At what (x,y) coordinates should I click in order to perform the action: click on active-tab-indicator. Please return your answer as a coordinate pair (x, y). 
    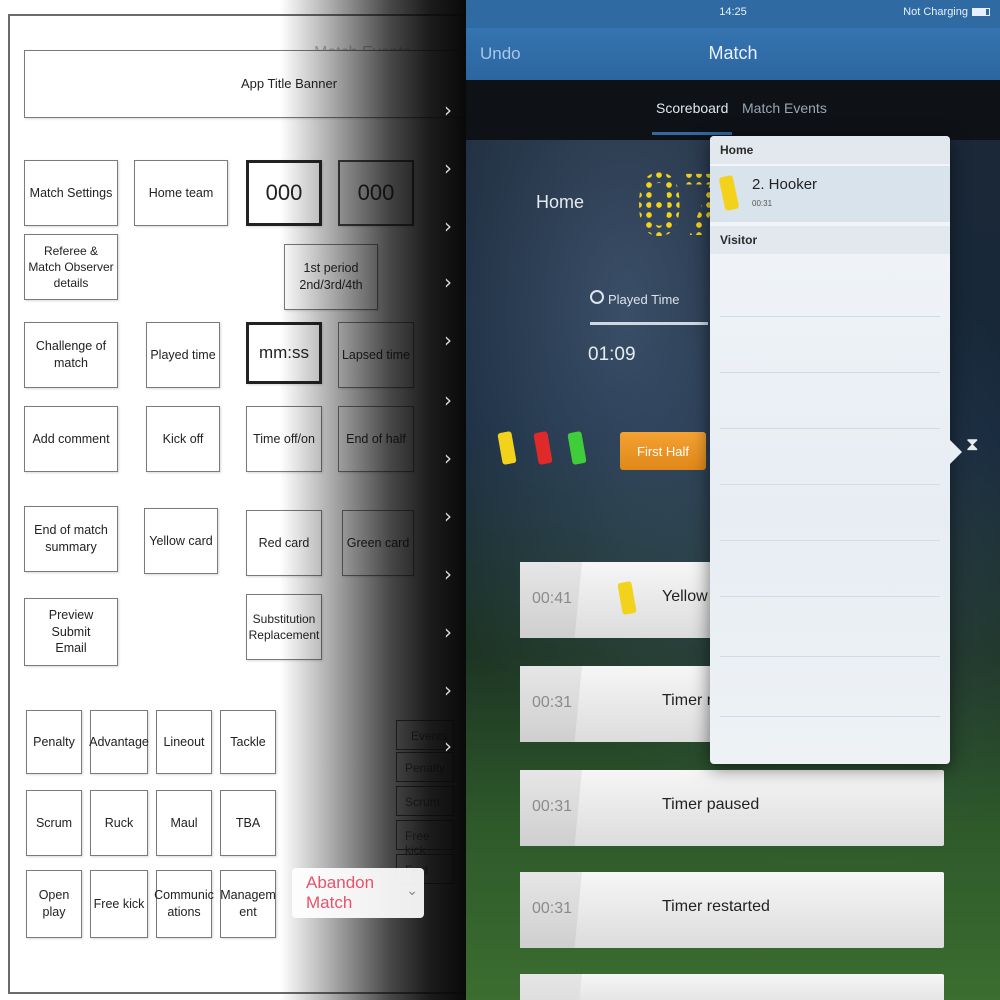
    Looking at the image, I should click on (692, 133).